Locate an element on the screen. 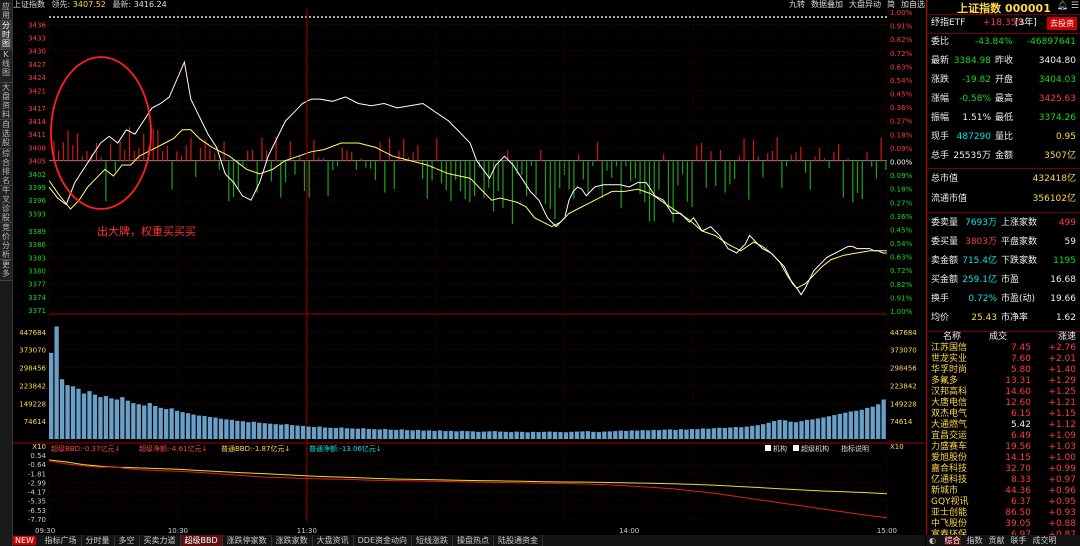  stock-name: 大通燃气 is located at coordinates (949, 425).